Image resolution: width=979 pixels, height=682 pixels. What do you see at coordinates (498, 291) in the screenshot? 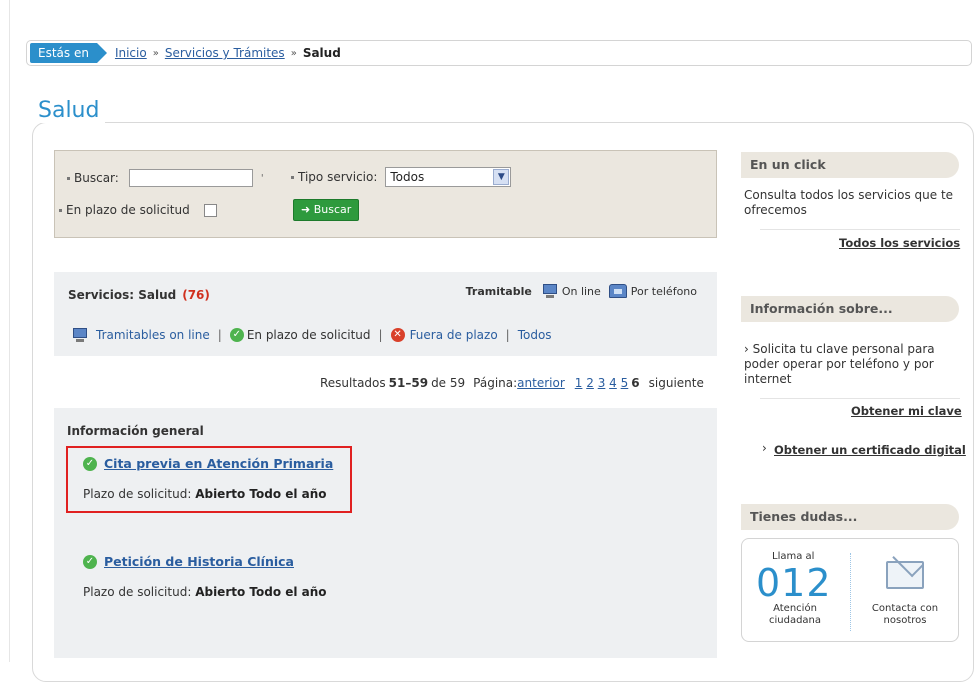
I see `tramitable-label: Tramitable` at bounding box center [498, 291].